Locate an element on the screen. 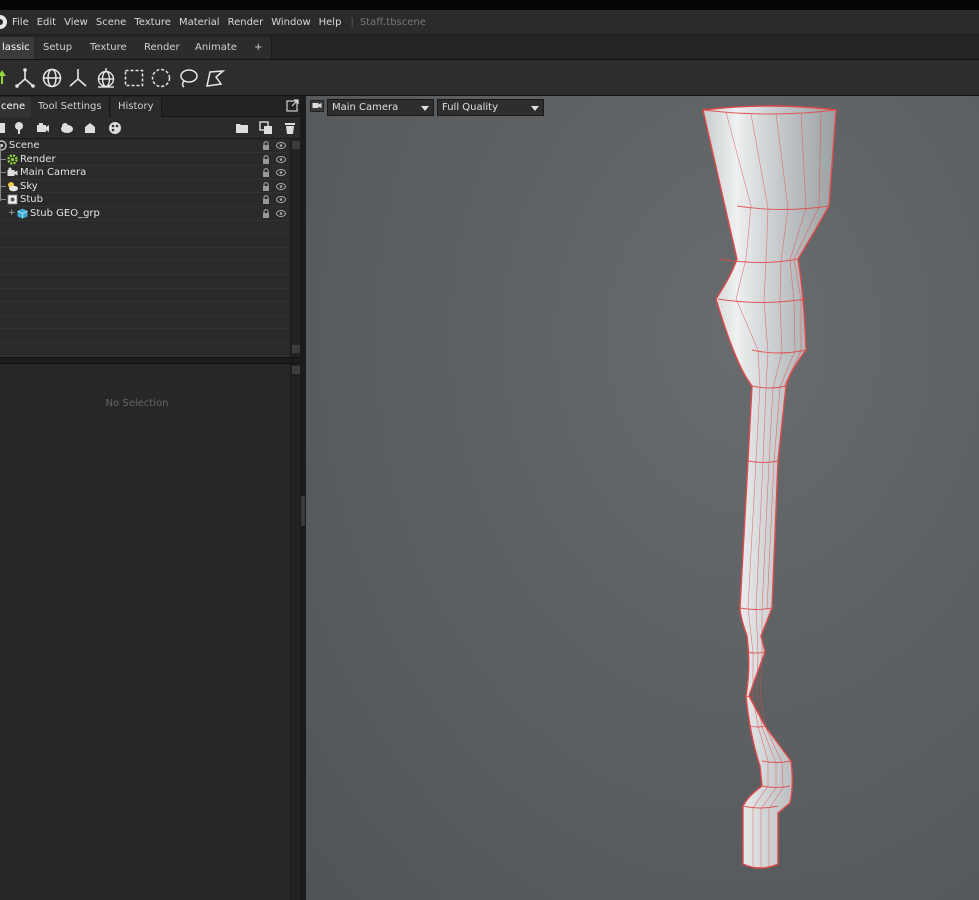 The image size is (979, 900). tab-tool-settings: Tool Settings is located at coordinates (70, 107).